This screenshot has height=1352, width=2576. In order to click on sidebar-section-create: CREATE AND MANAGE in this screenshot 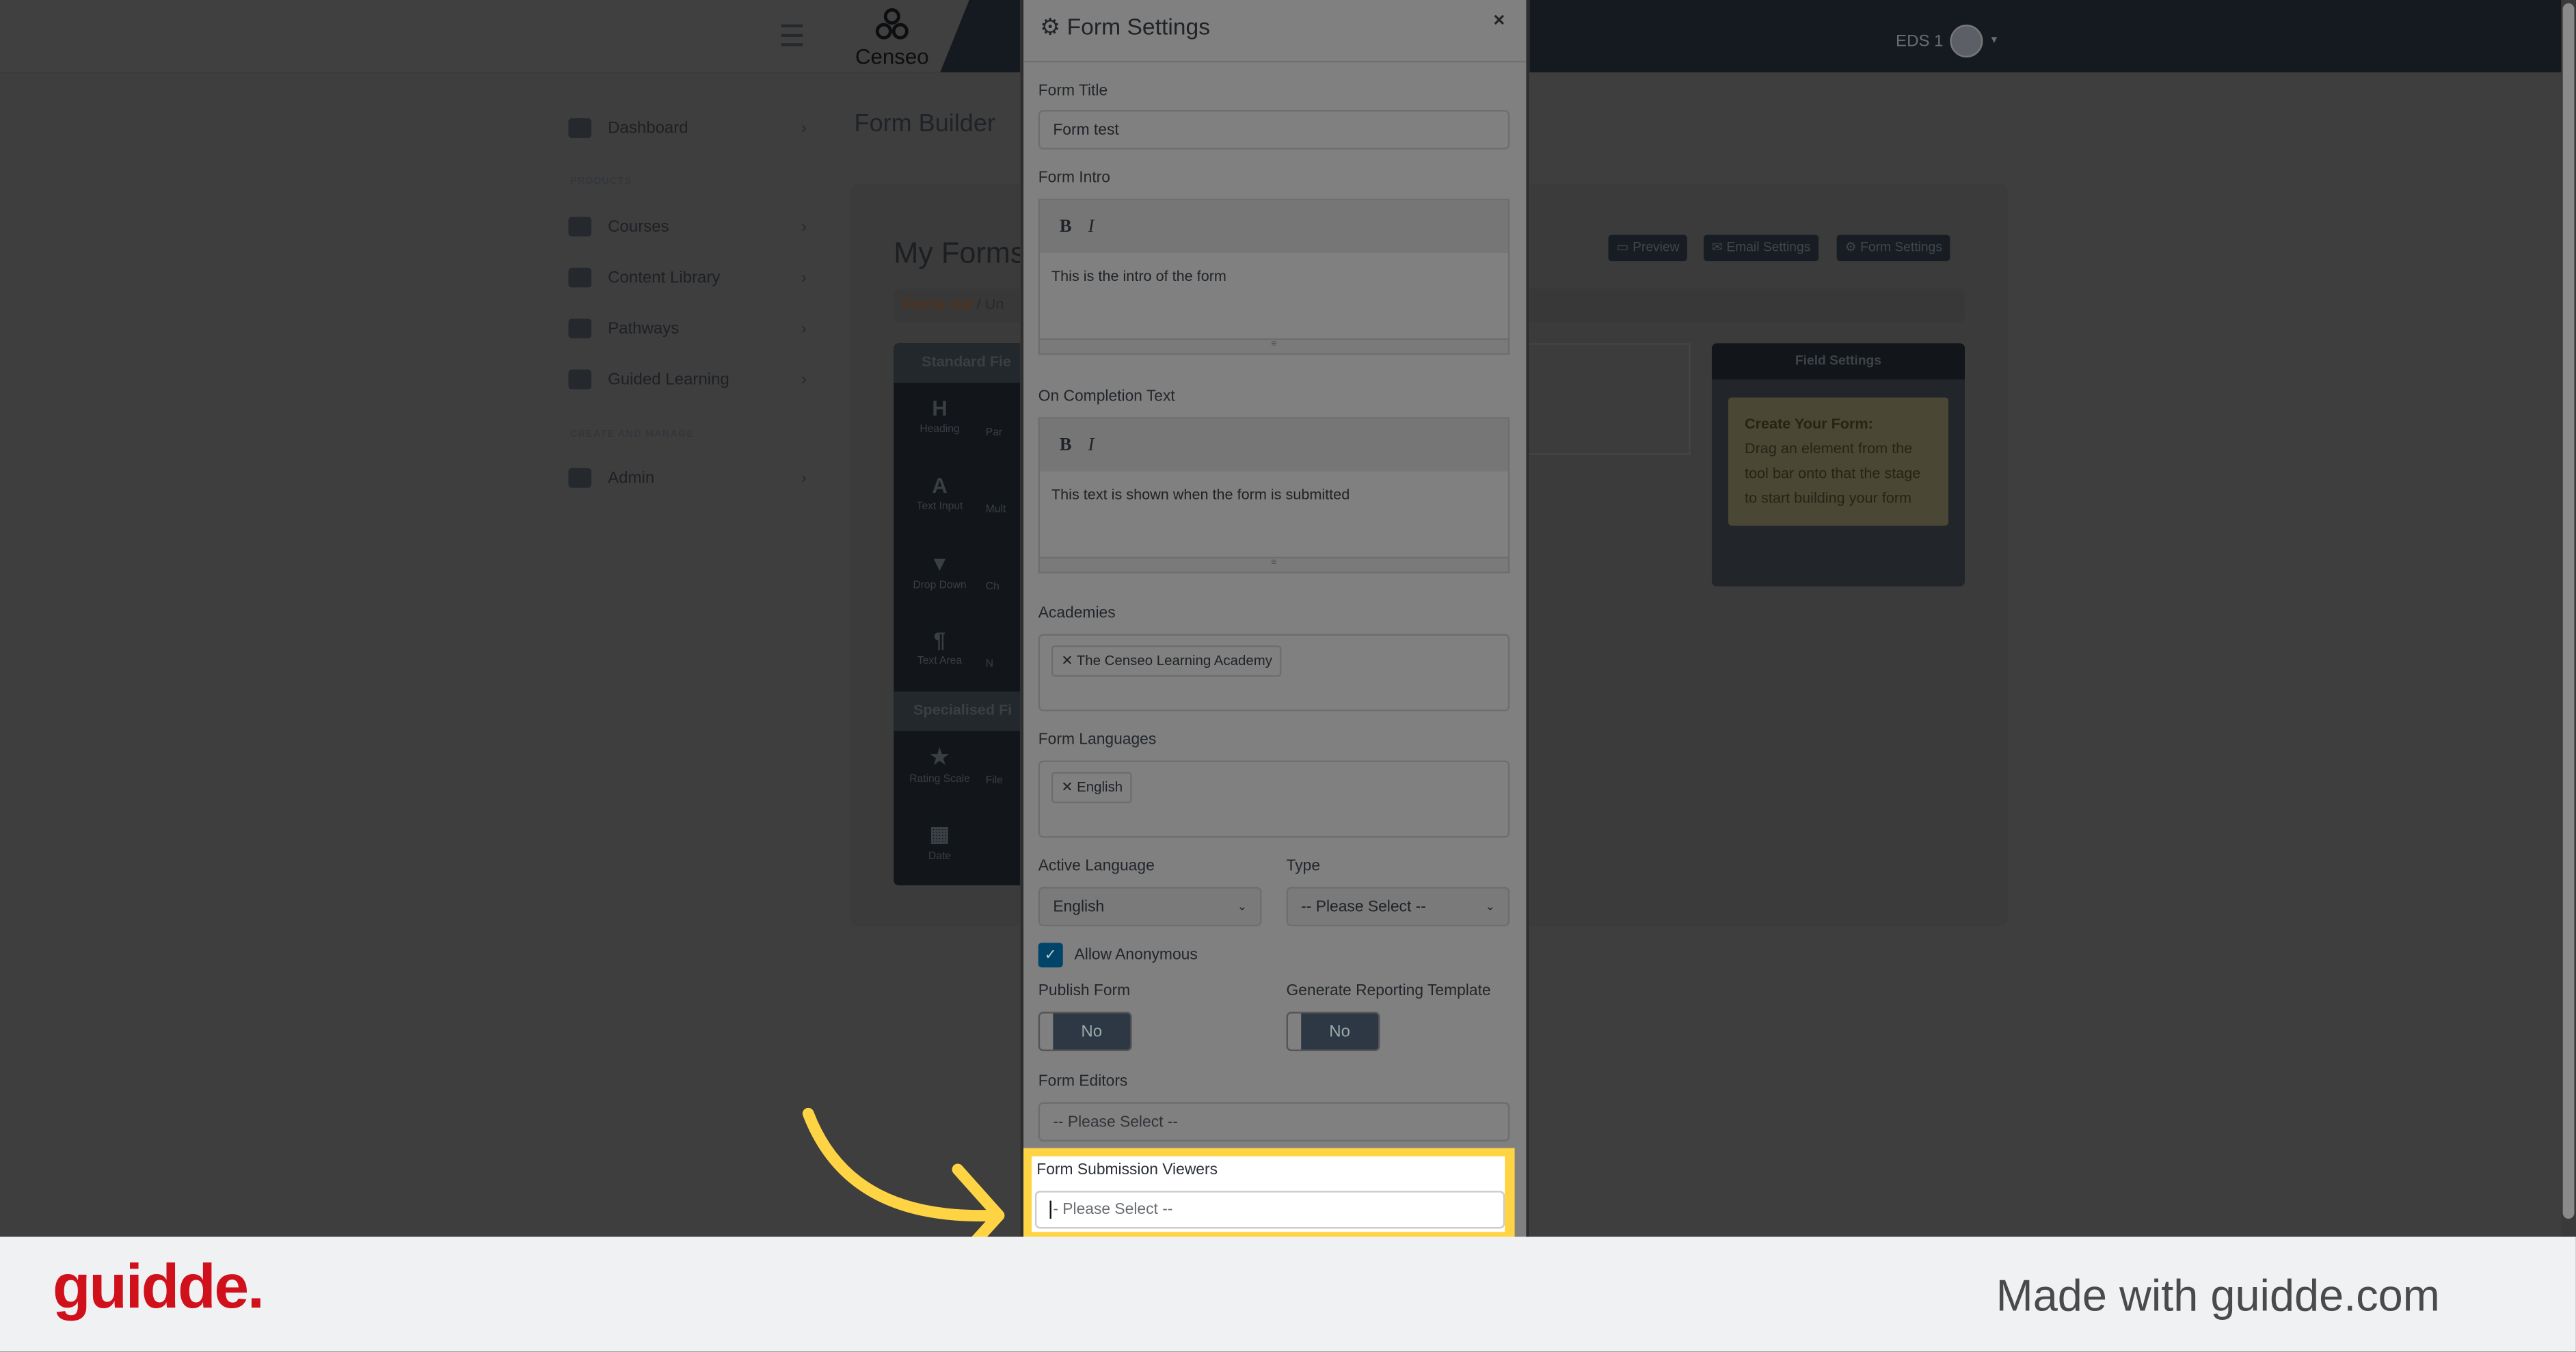, I will do `click(632, 435)`.